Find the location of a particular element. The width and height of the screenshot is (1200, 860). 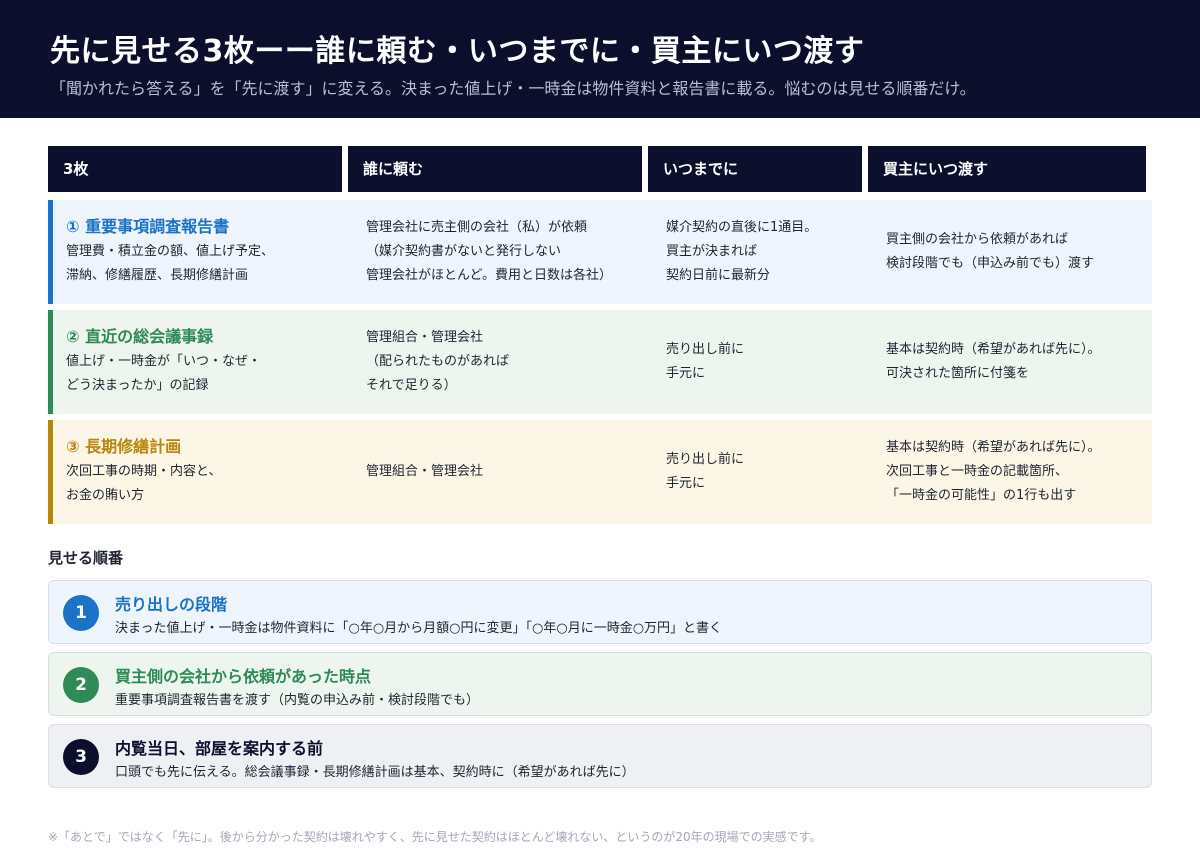

step-title: 買主側の会社から依頼があった時点 is located at coordinates (243, 676).